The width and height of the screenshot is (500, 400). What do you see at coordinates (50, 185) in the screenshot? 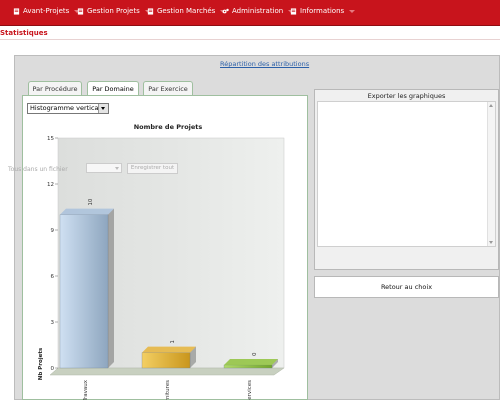
I see `y-tick-label: 12` at bounding box center [50, 185].